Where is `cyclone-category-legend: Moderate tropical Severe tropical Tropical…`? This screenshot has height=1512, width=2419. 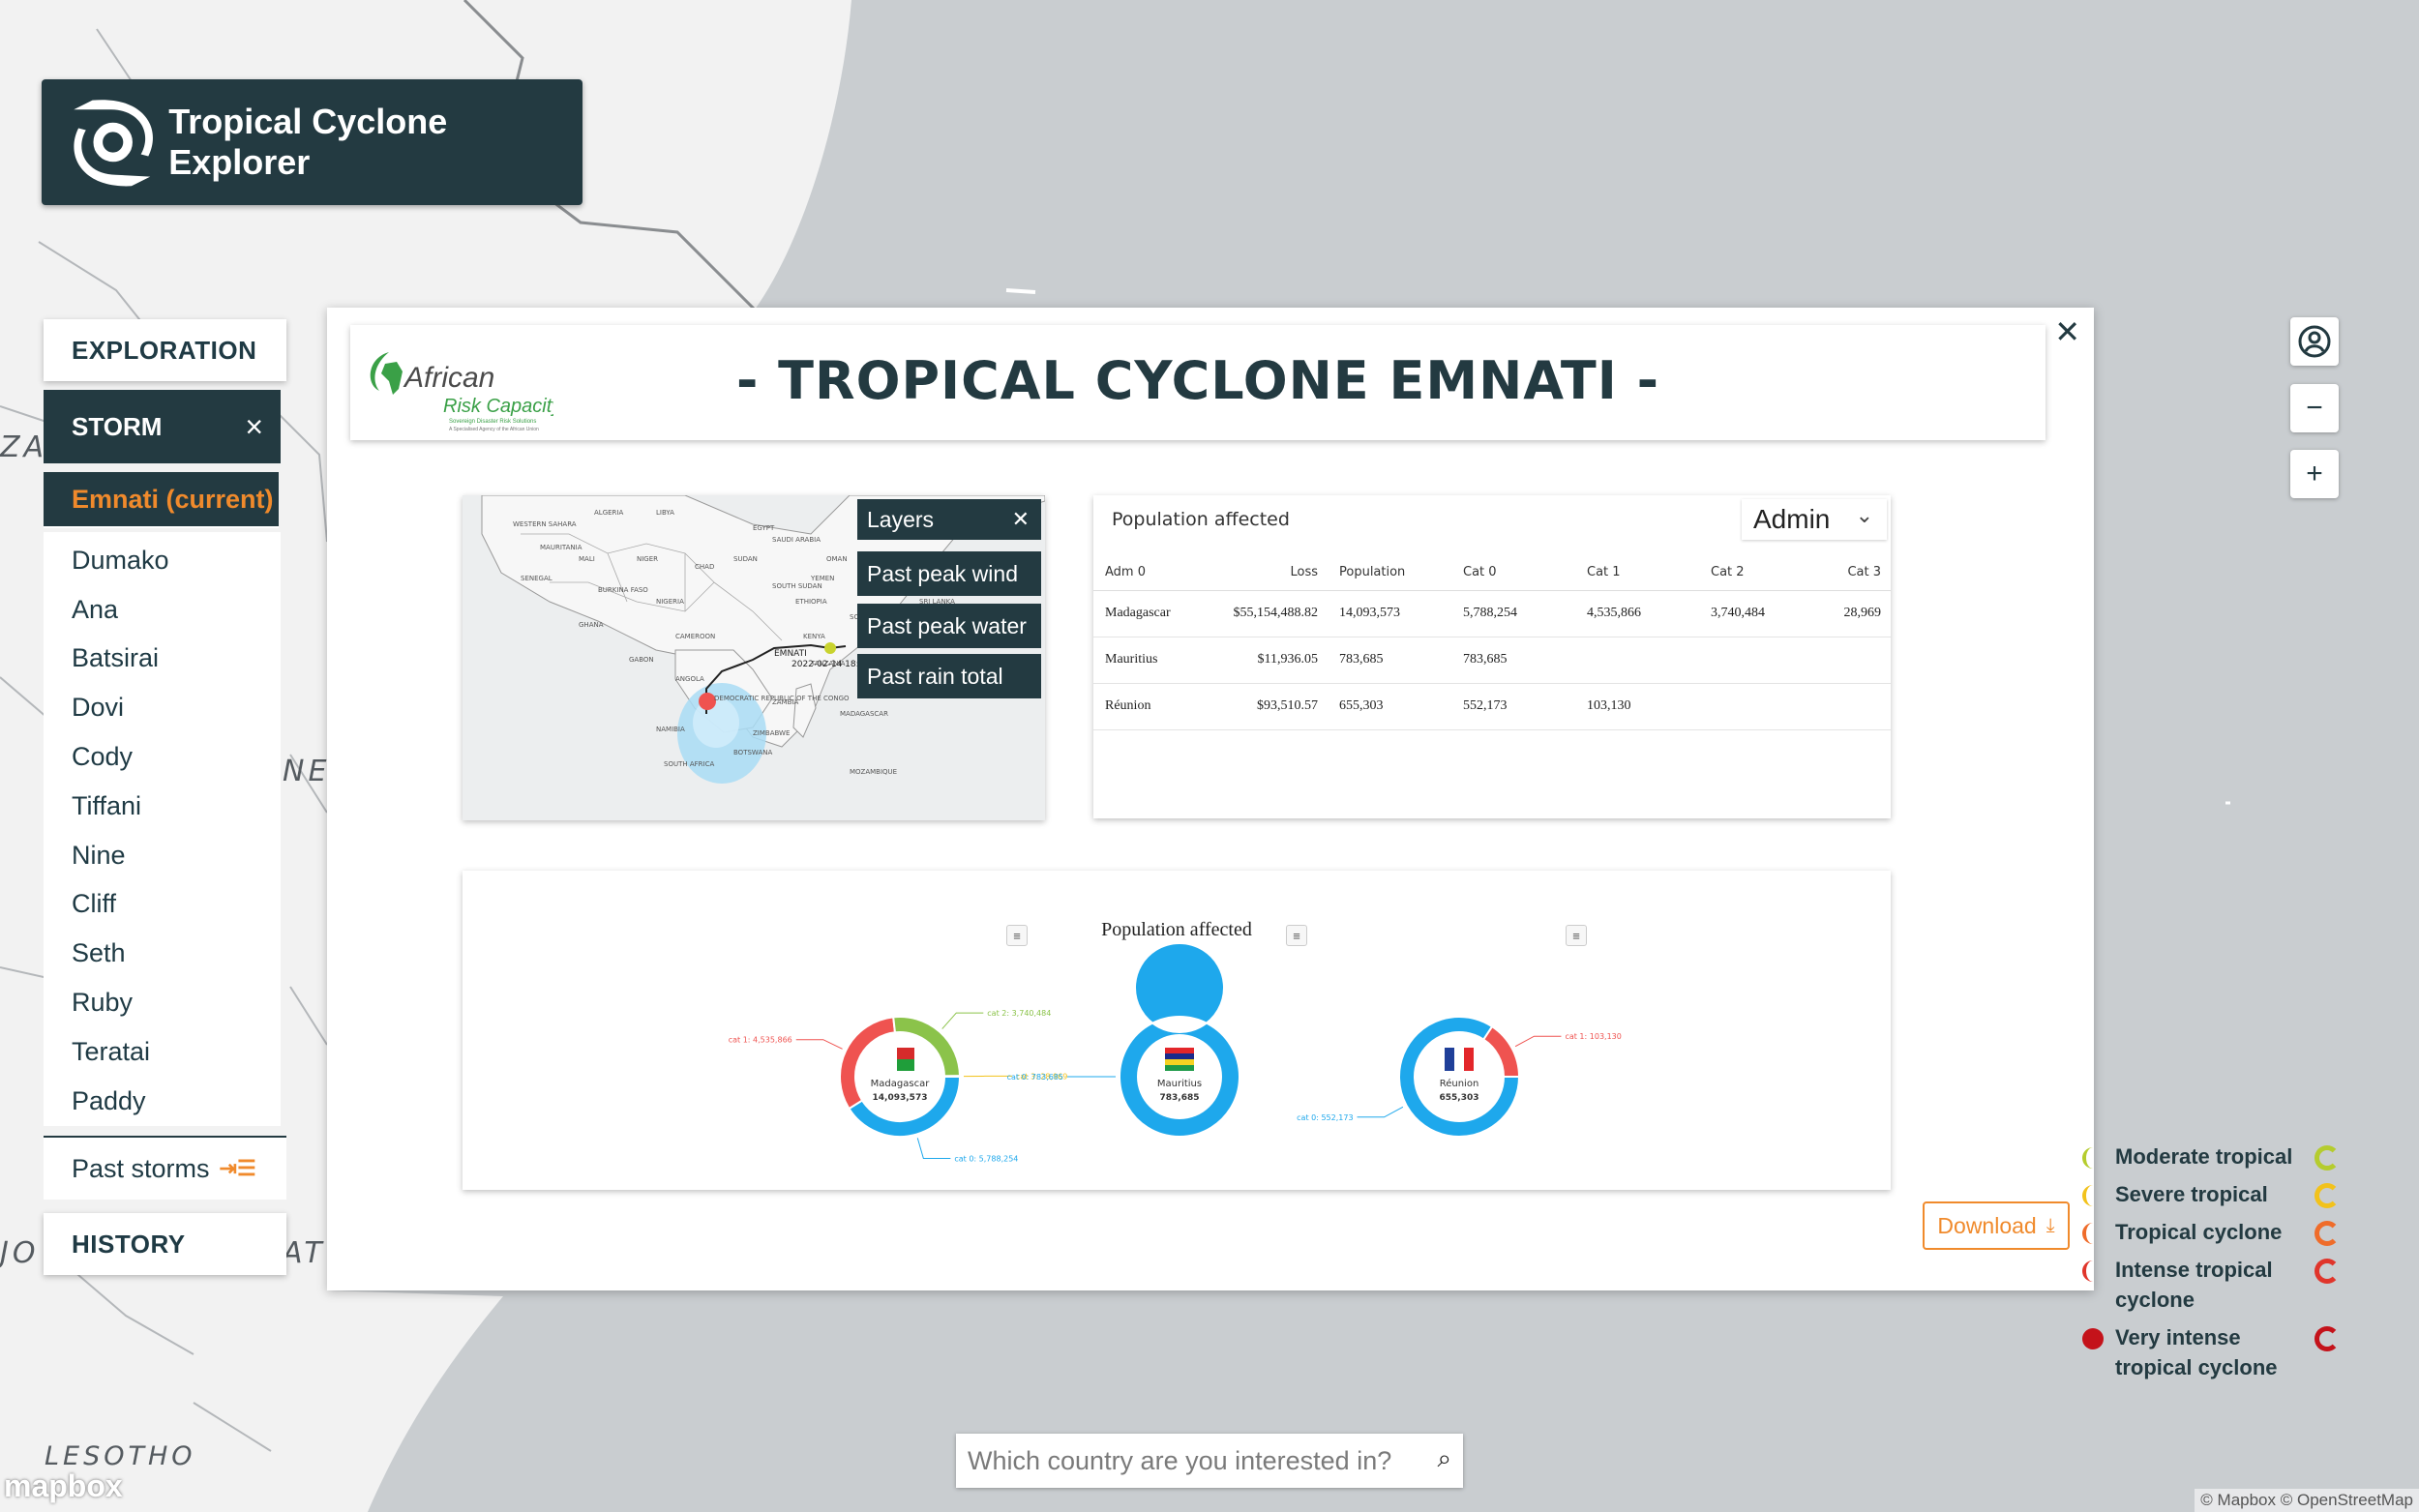
cyclone-category-legend: Moderate tropical Severe tropical Tropical… is located at coordinates (2216, 1265).